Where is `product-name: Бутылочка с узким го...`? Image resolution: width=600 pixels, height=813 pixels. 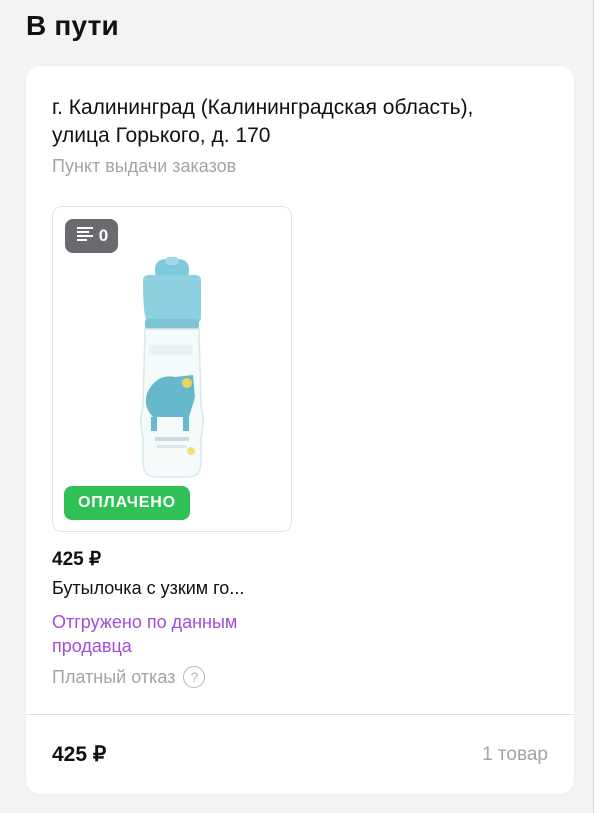
product-name: Бутылочка с узким го... is located at coordinates (148, 588).